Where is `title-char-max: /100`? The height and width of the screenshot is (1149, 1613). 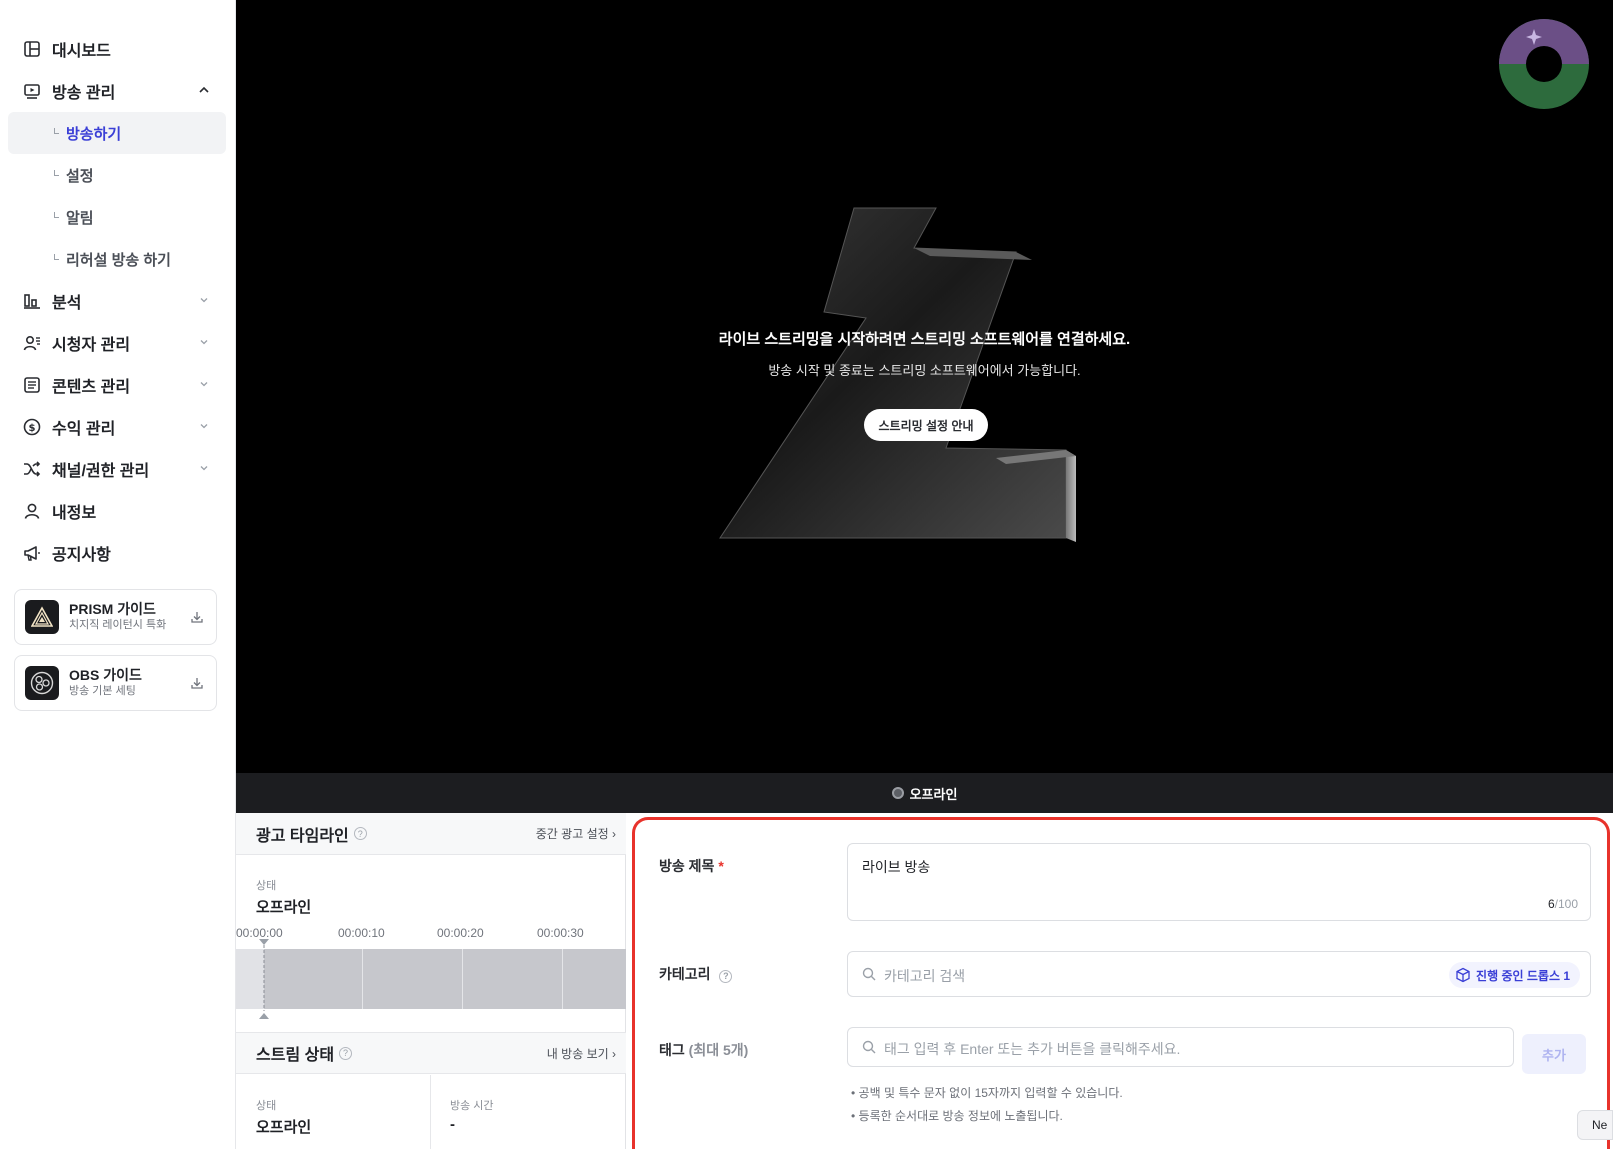
title-char-max: /100 is located at coordinates (1566, 904).